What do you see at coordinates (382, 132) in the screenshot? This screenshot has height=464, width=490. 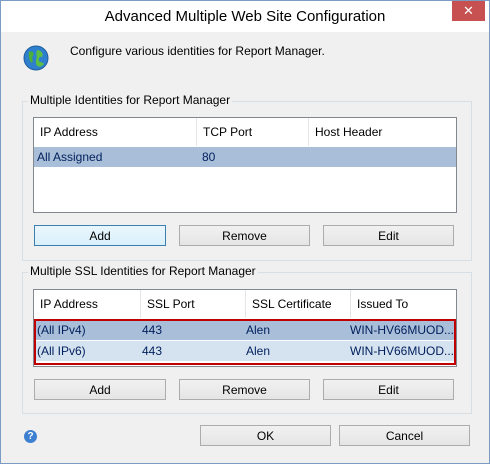 I see `column-header-host-header: Host Header` at bounding box center [382, 132].